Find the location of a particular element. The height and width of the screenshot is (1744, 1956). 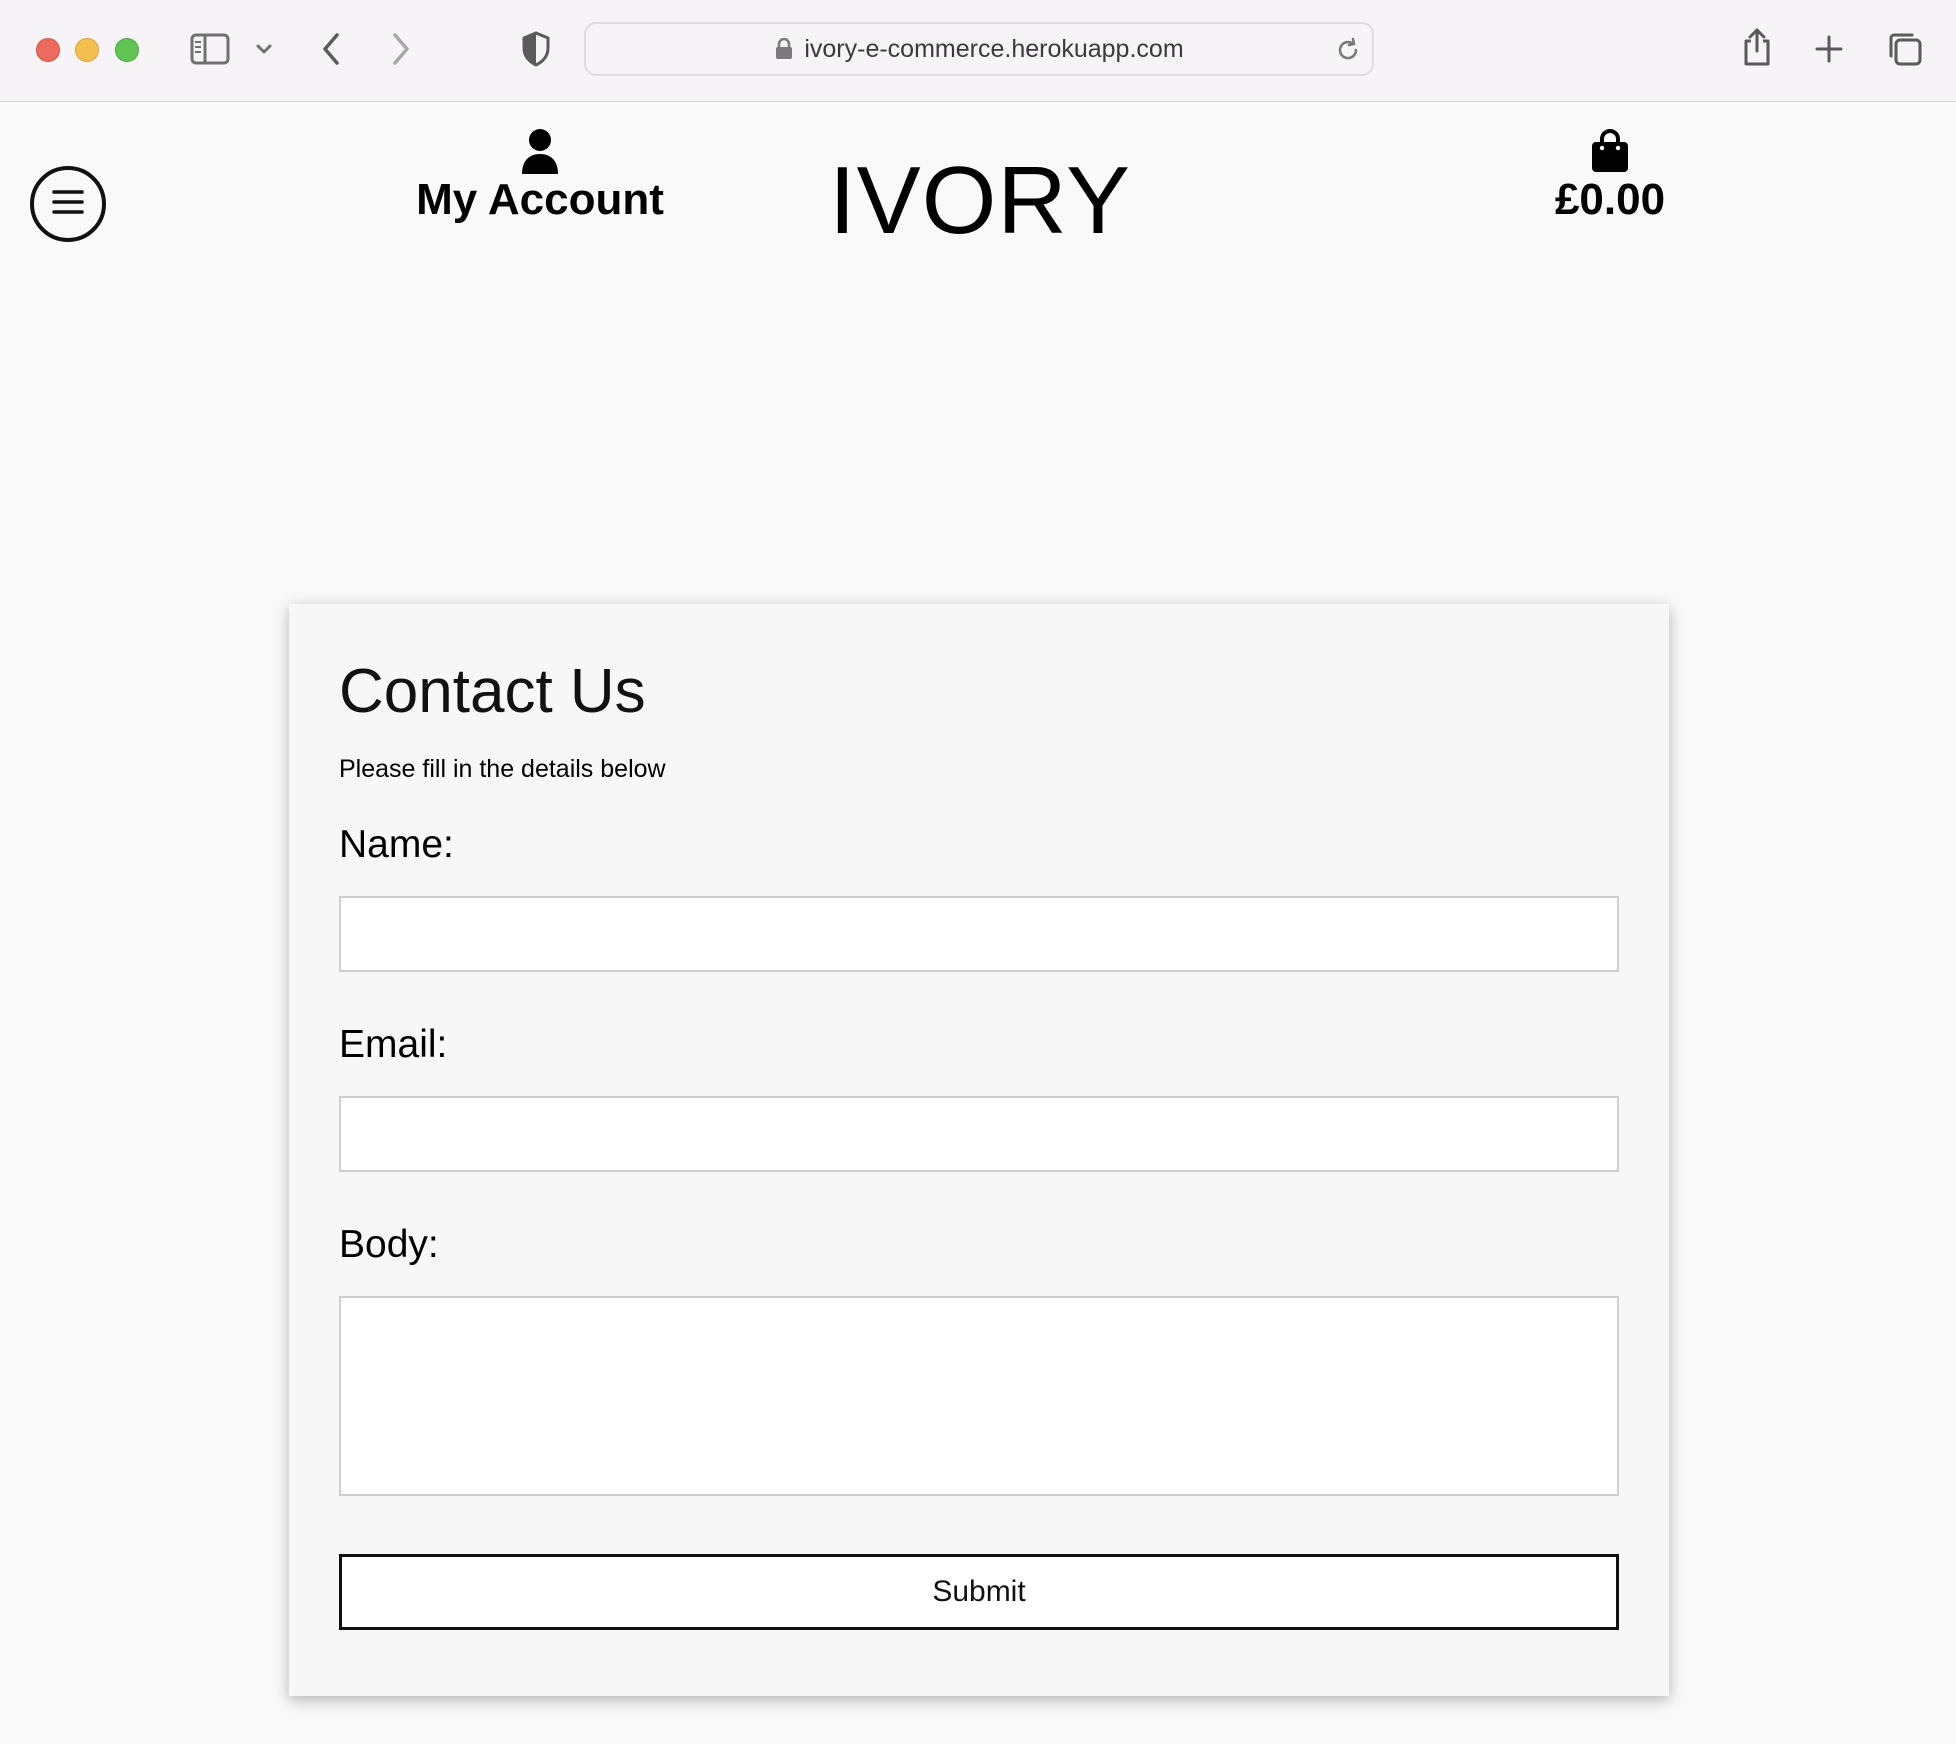

close-window-button is located at coordinates (48, 50).